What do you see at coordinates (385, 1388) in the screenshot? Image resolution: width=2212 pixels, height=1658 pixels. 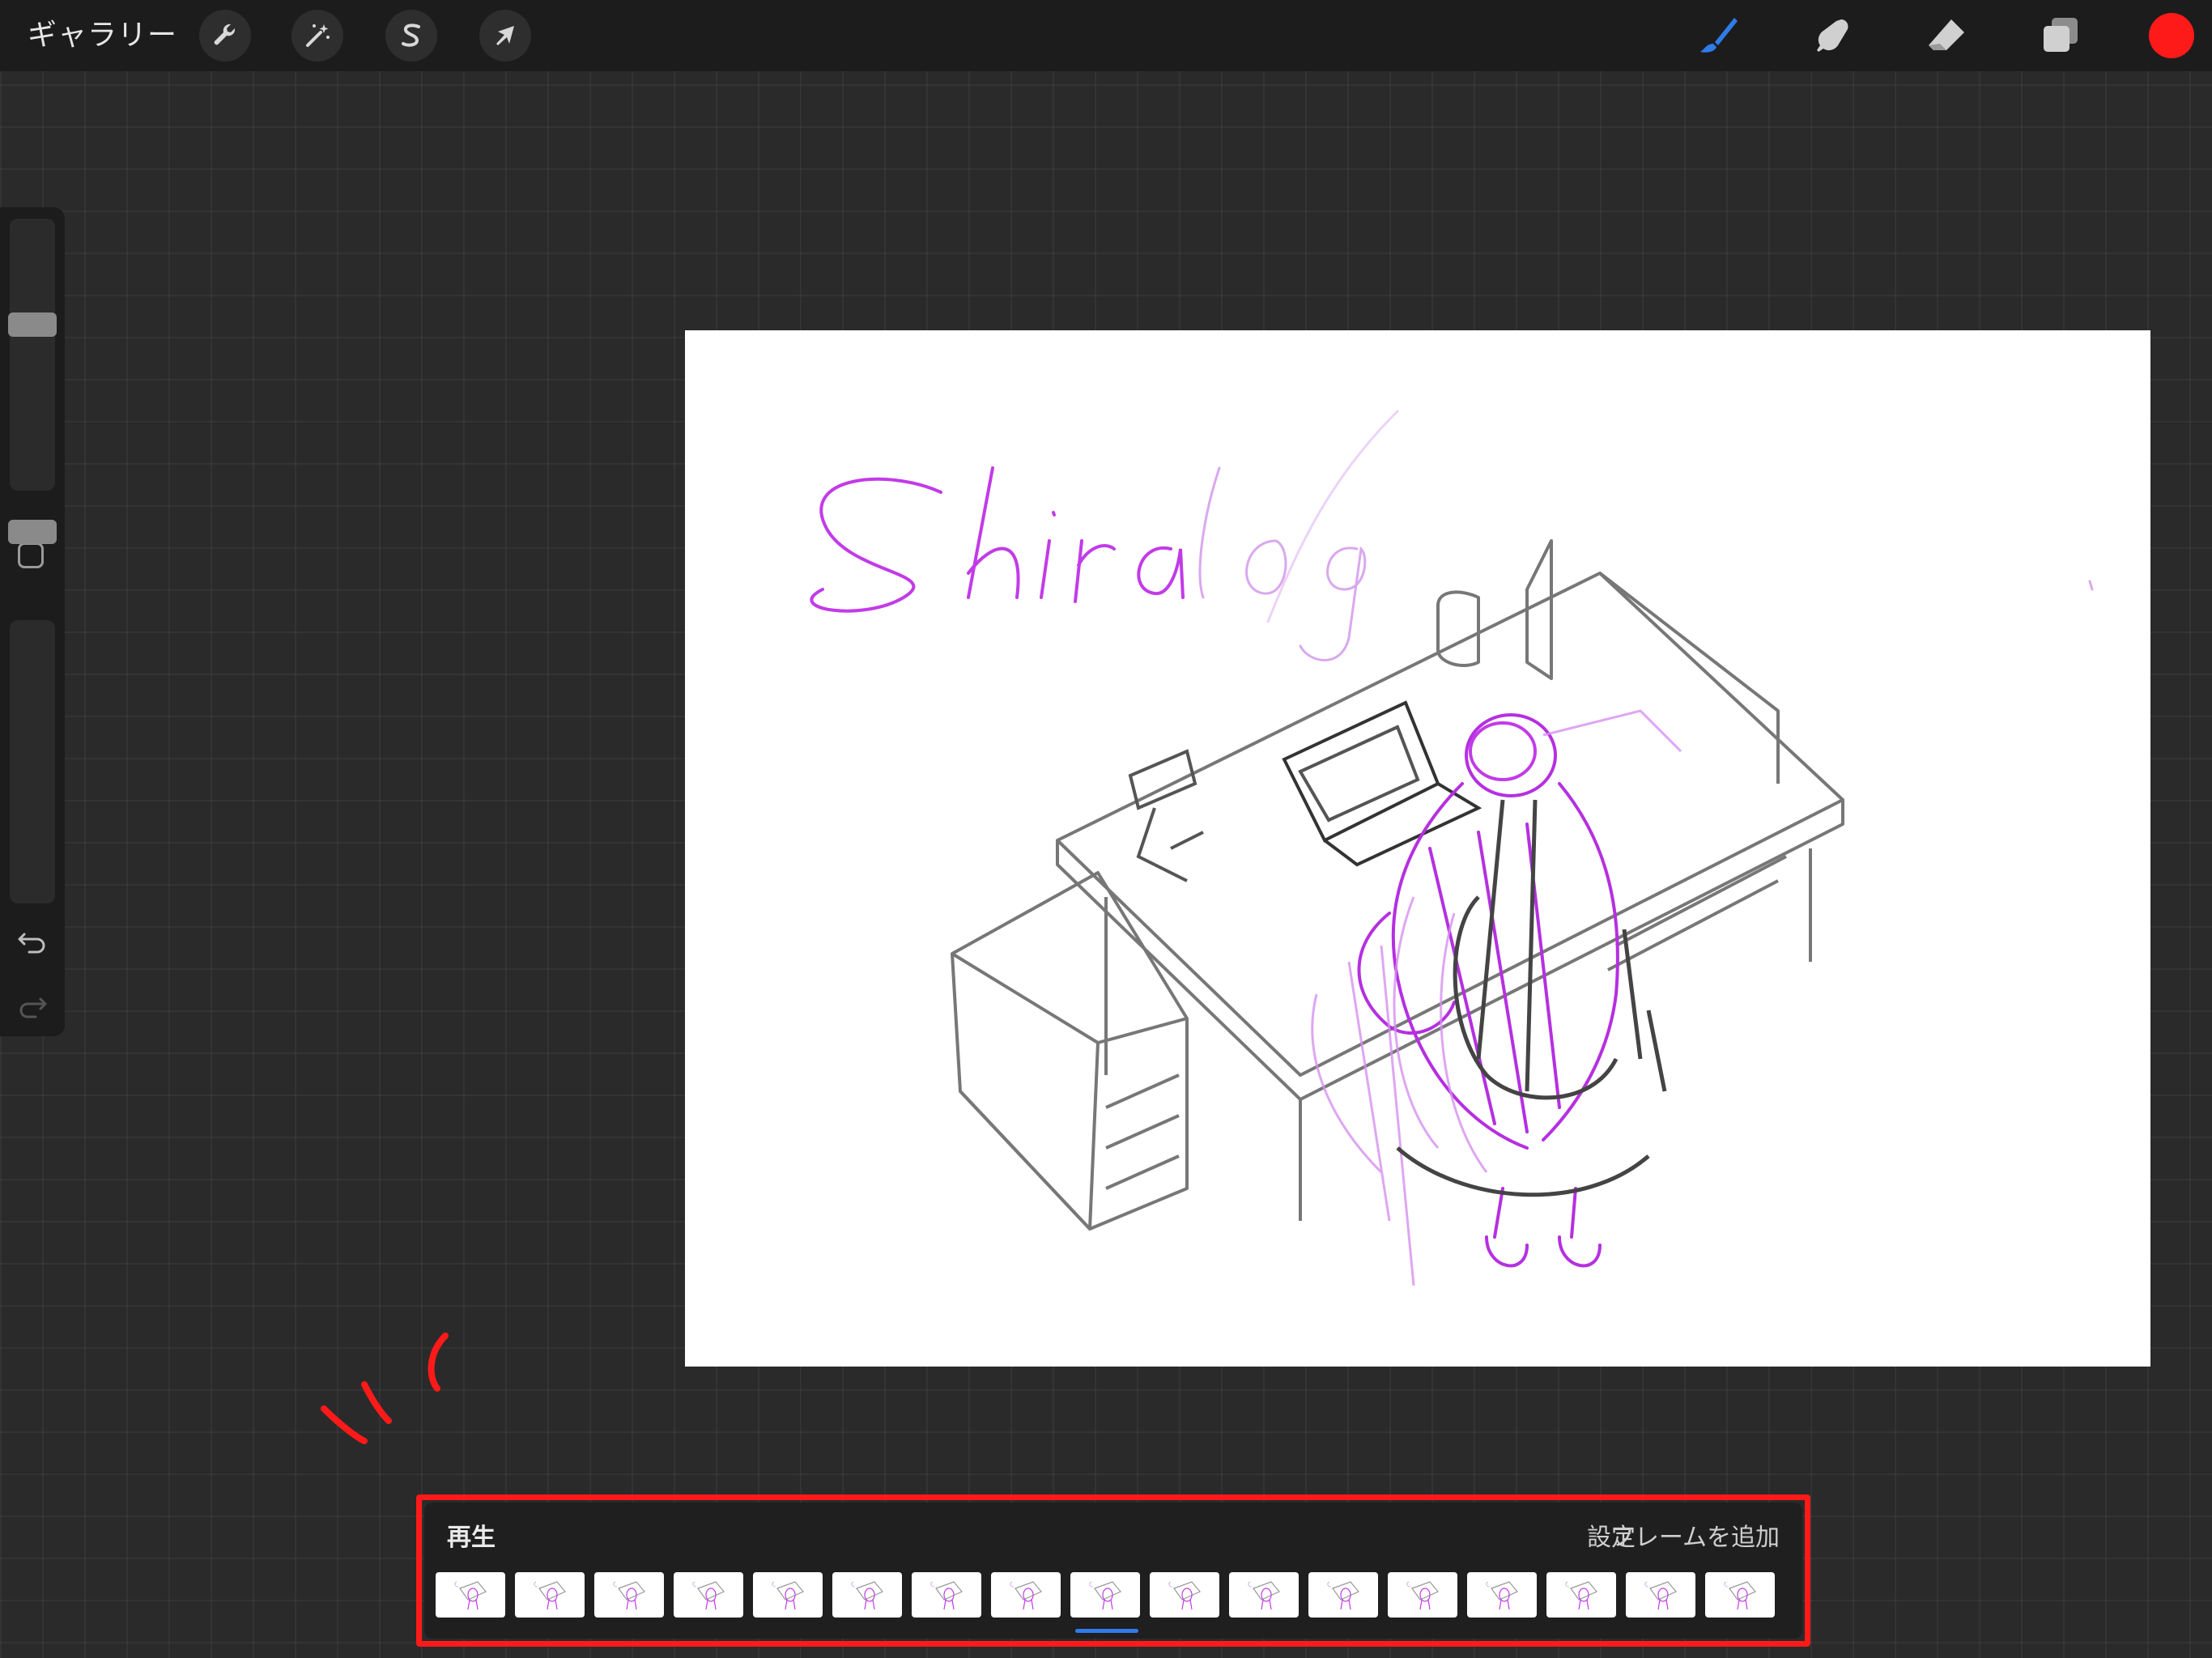 I see `annotation-marks` at bounding box center [385, 1388].